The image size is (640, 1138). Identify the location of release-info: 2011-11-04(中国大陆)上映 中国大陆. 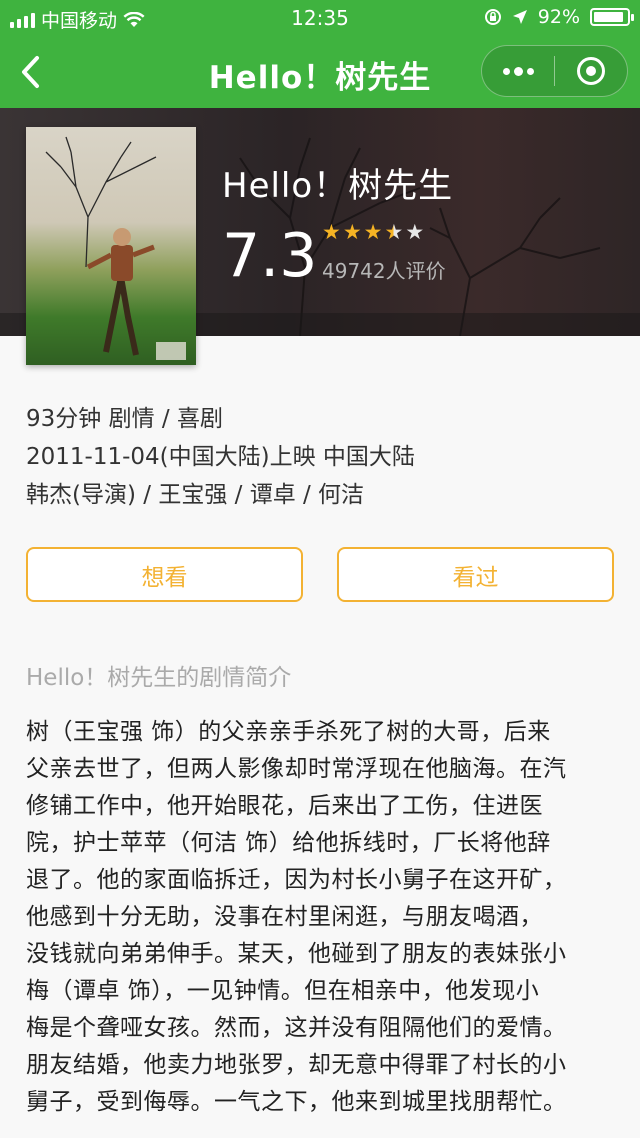
(220, 457).